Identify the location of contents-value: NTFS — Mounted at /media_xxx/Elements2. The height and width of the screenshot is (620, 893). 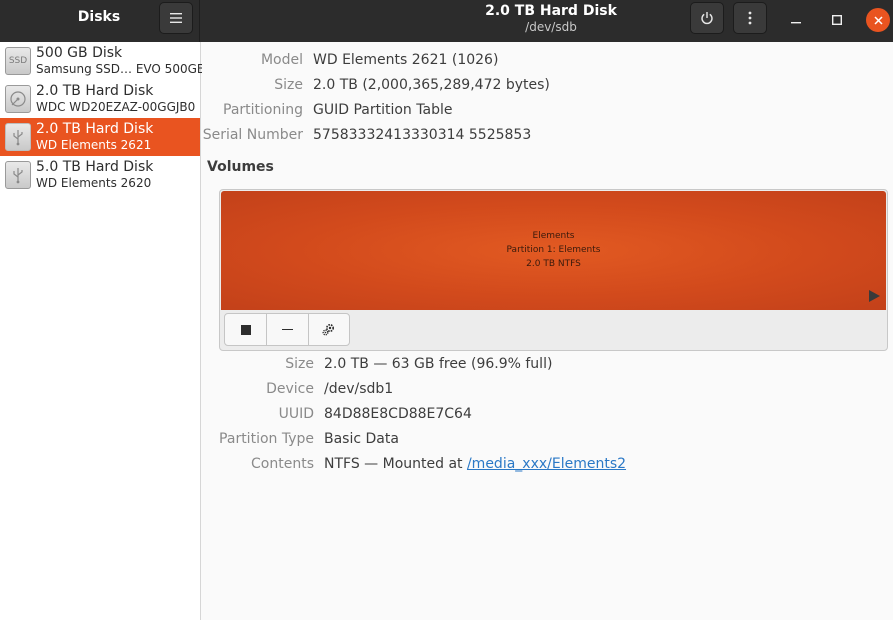
(475, 464).